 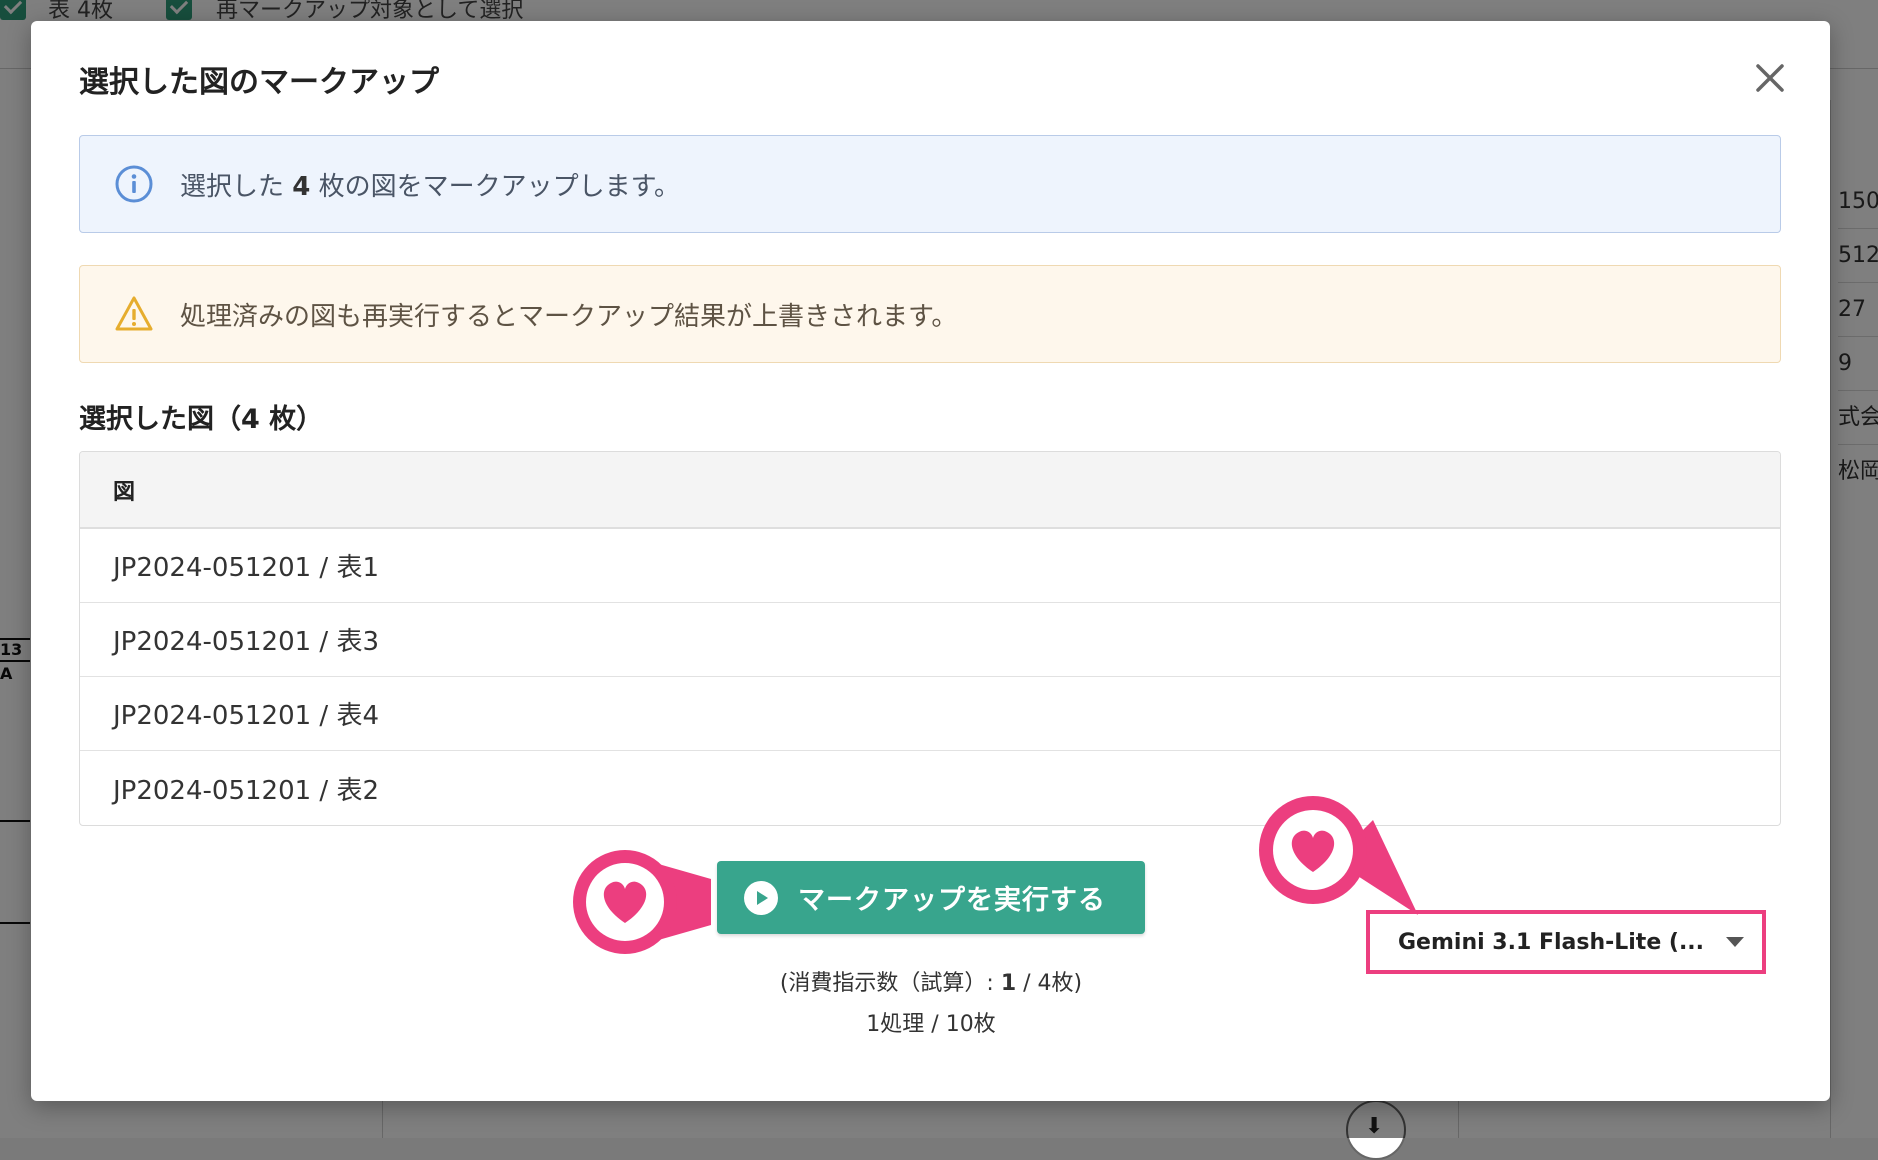 What do you see at coordinates (931, 1024) in the screenshot?
I see `processing-rate: 1処理 / 10枚` at bounding box center [931, 1024].